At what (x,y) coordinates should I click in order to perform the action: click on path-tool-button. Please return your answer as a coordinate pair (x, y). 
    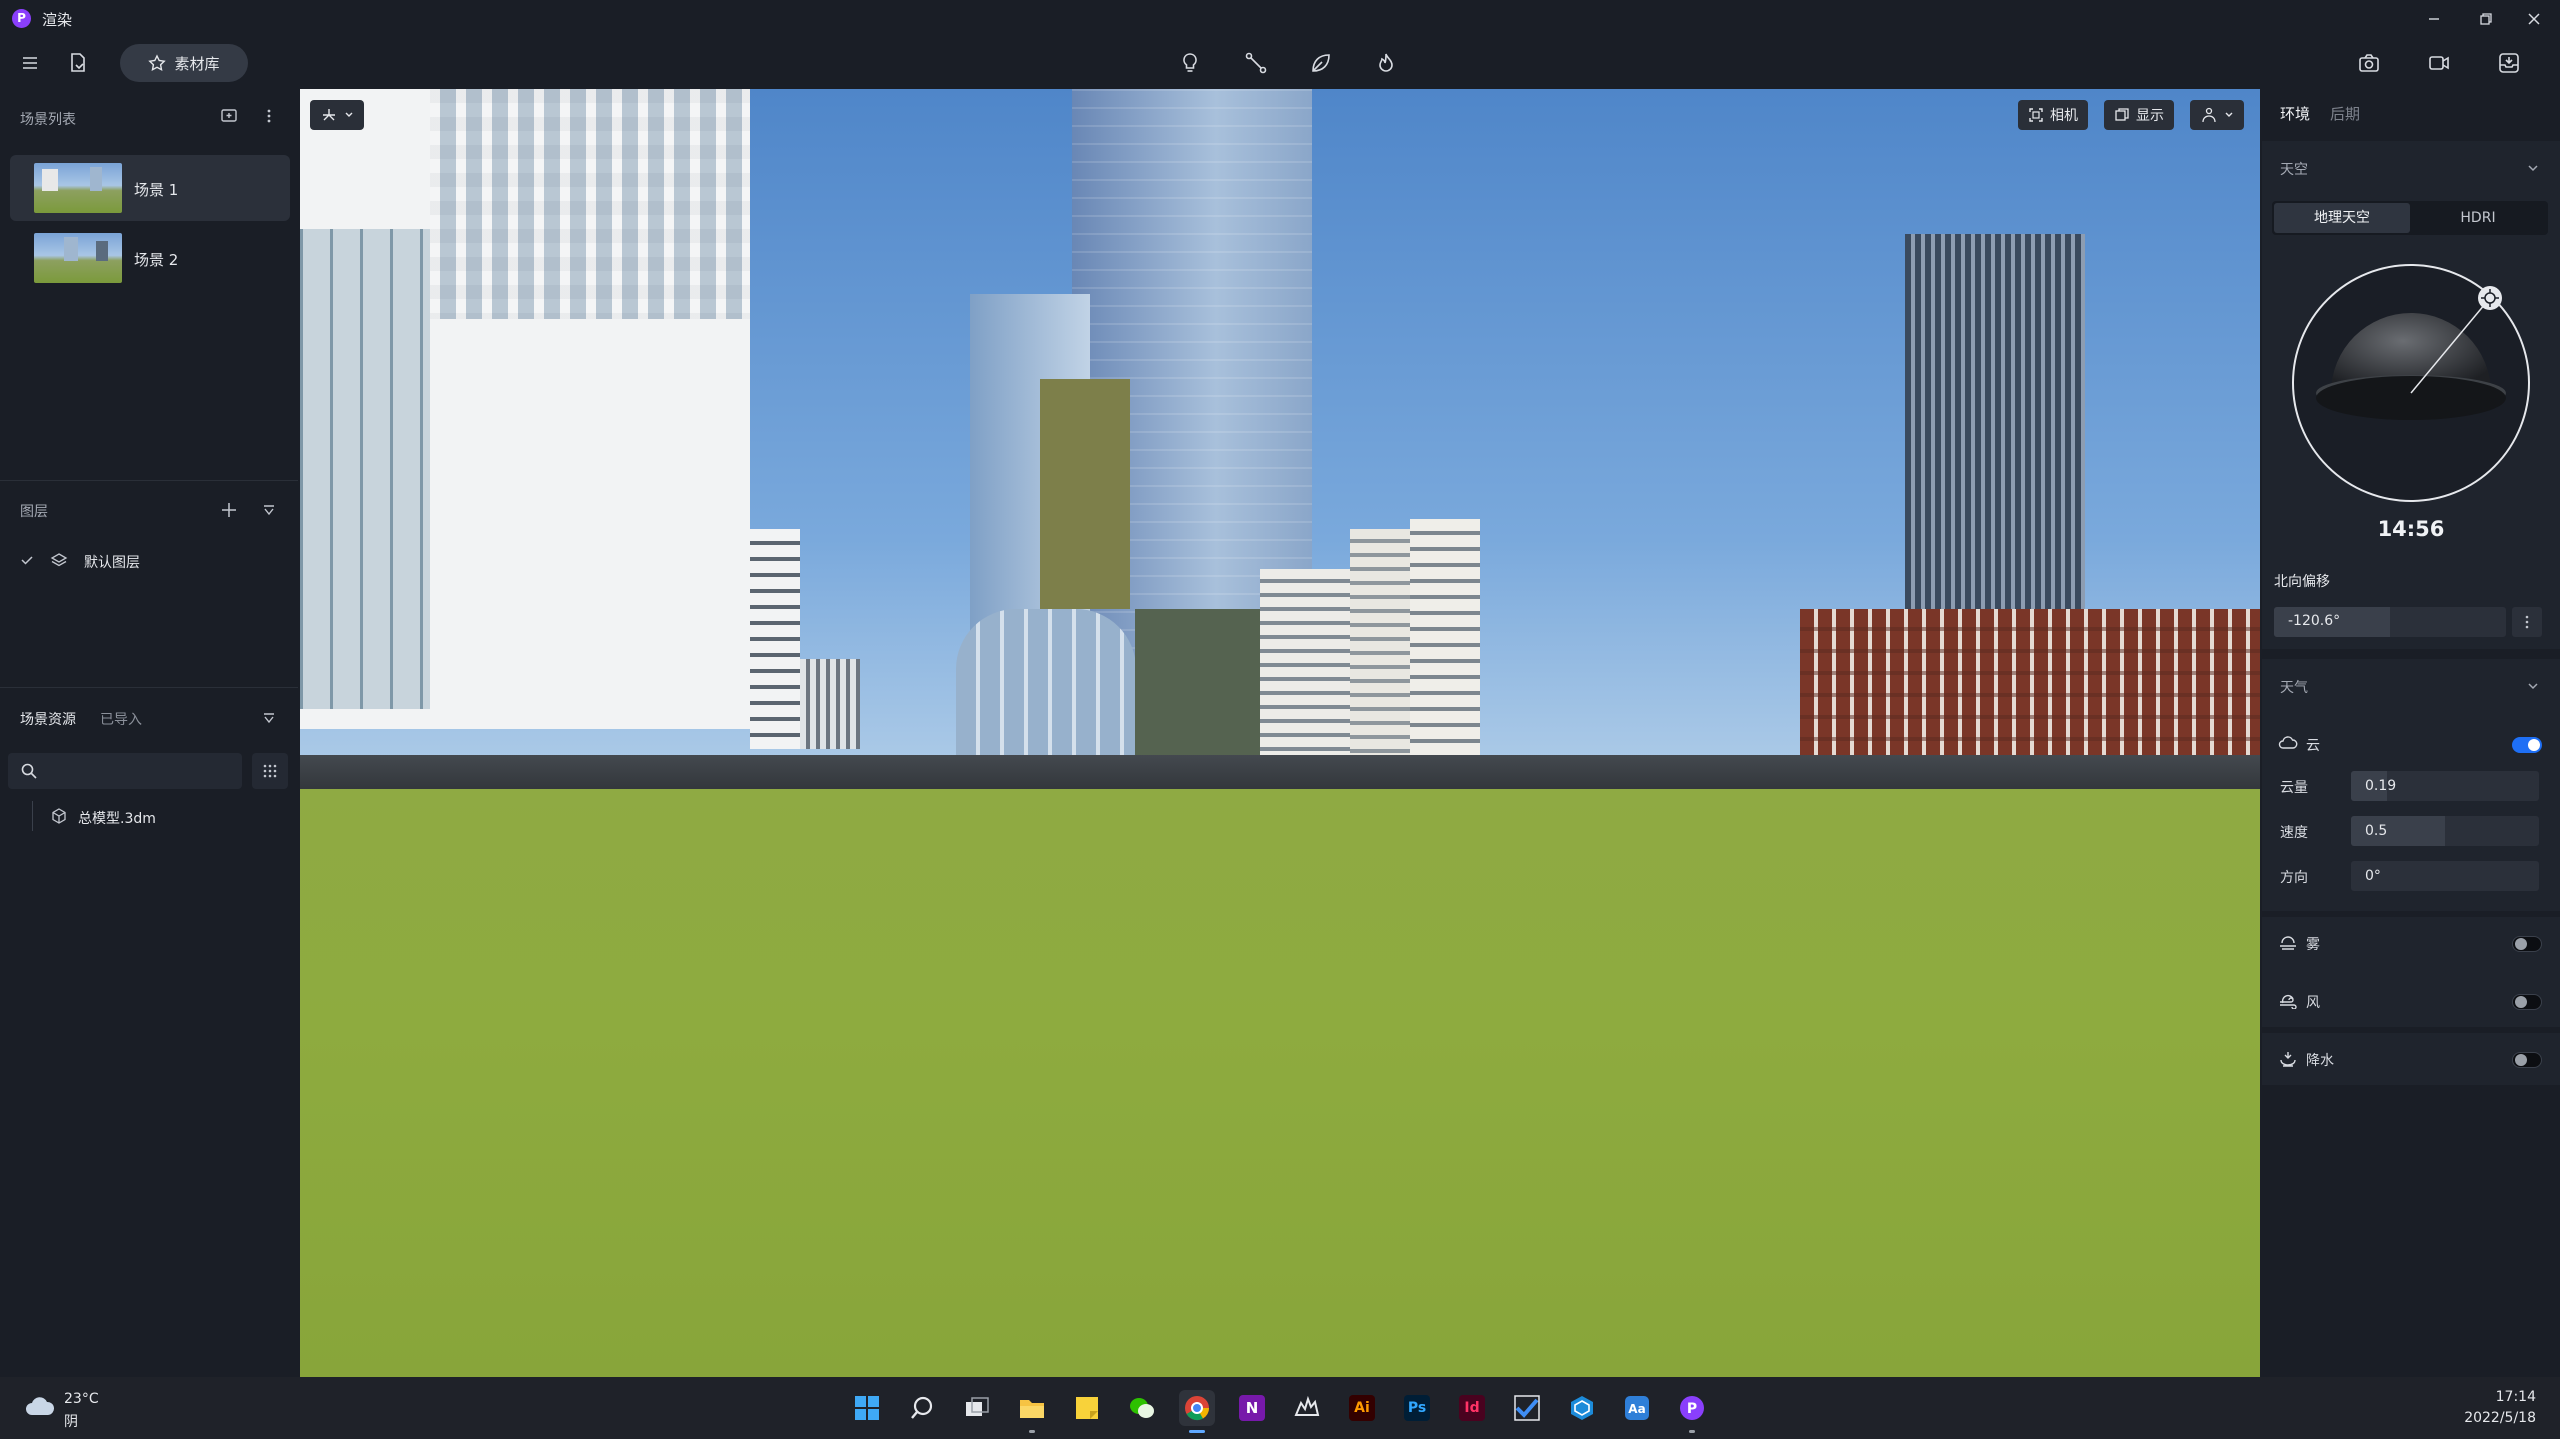
    Looking at the image, I should click on (1256, 63).